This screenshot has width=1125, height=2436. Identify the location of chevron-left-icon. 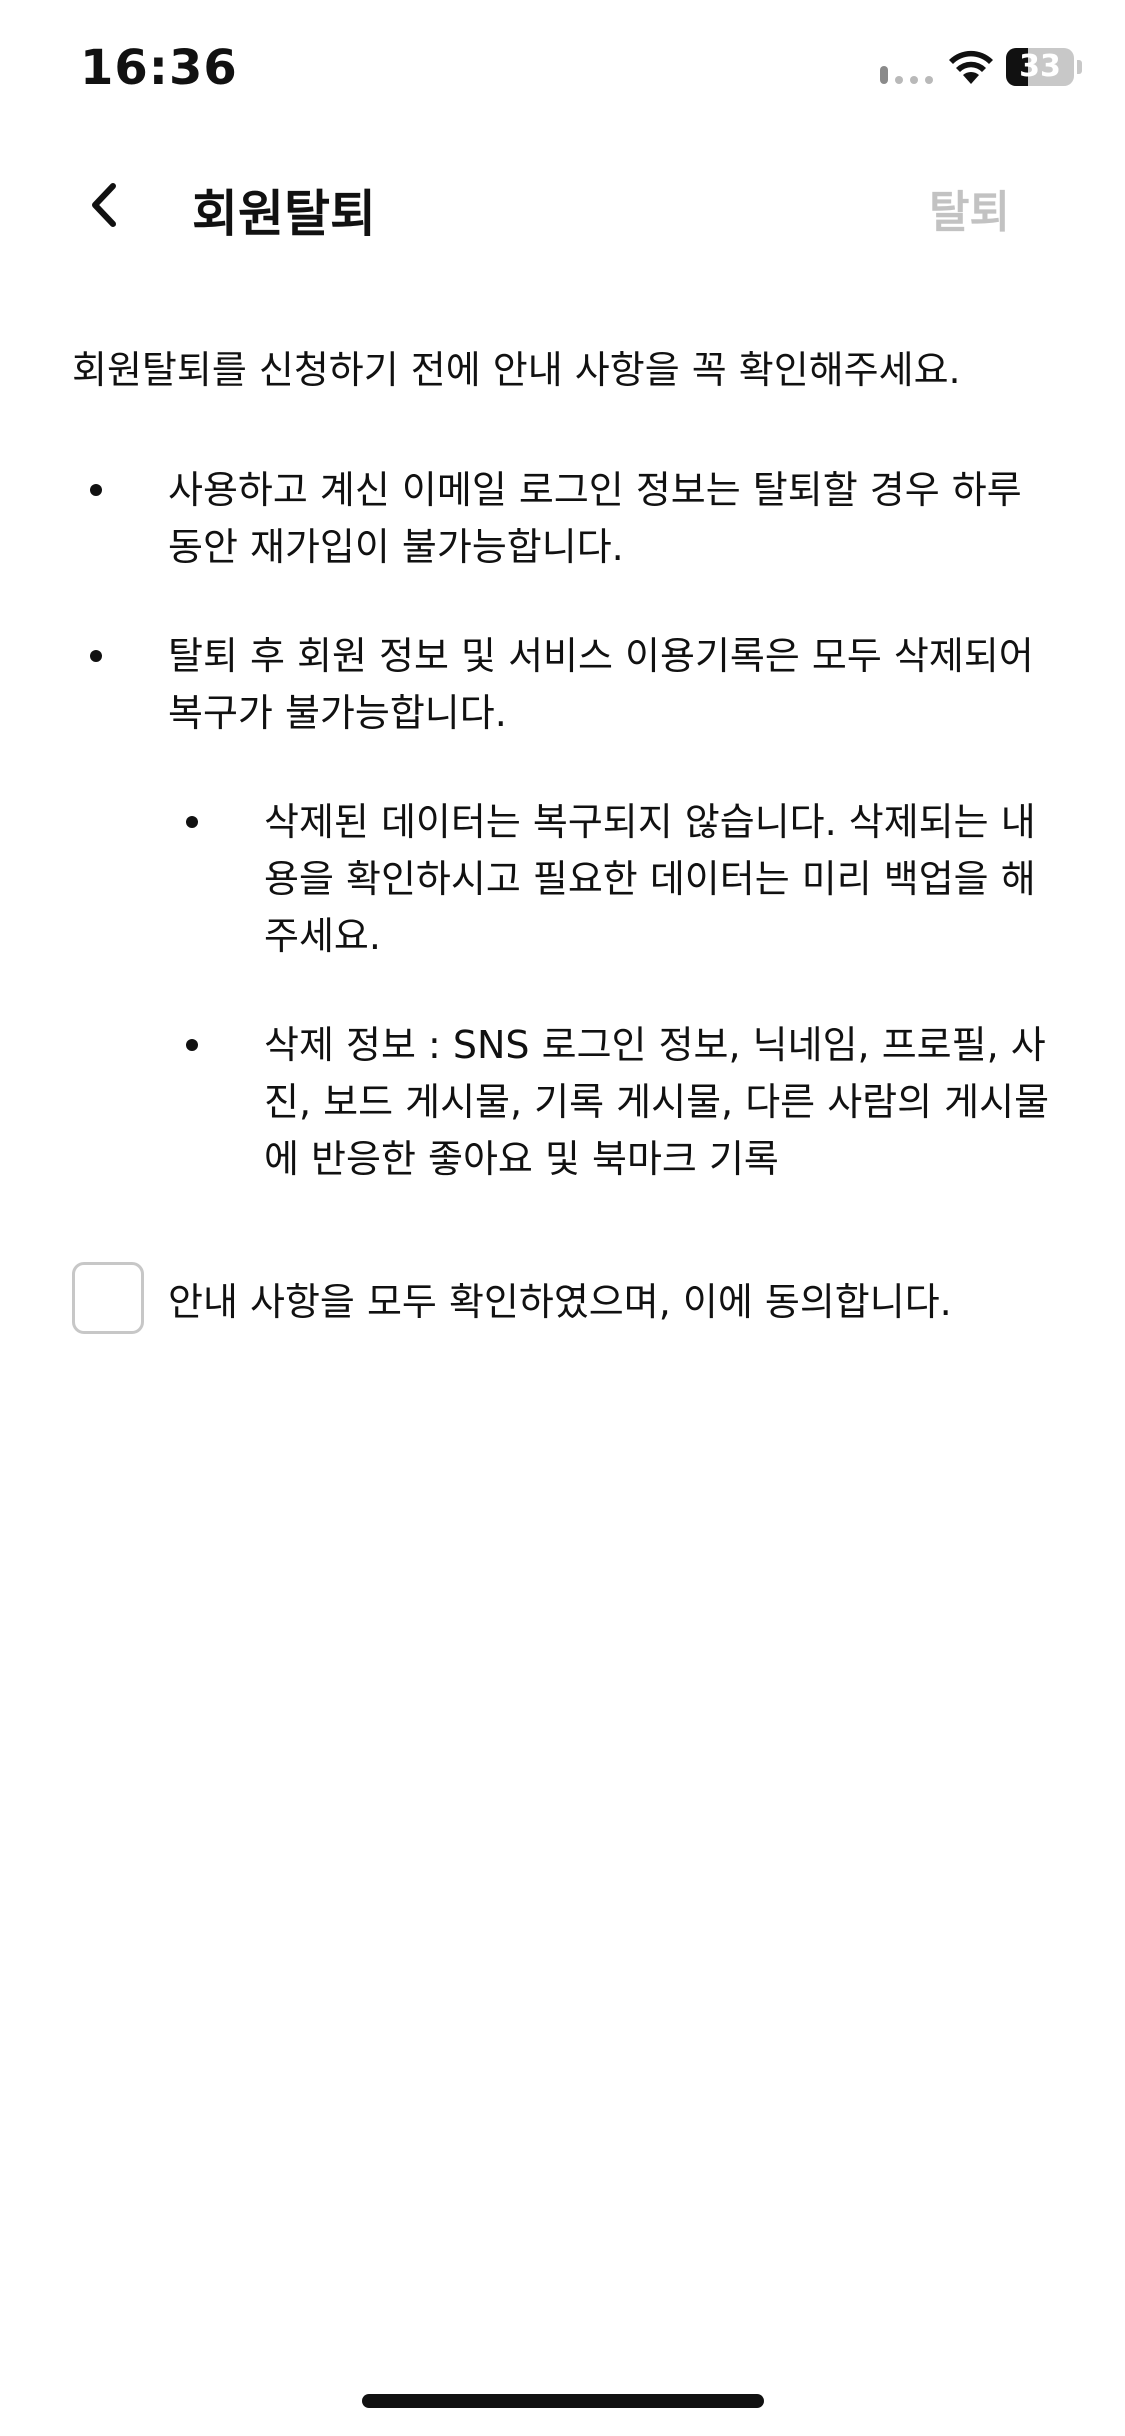
(104, 205).